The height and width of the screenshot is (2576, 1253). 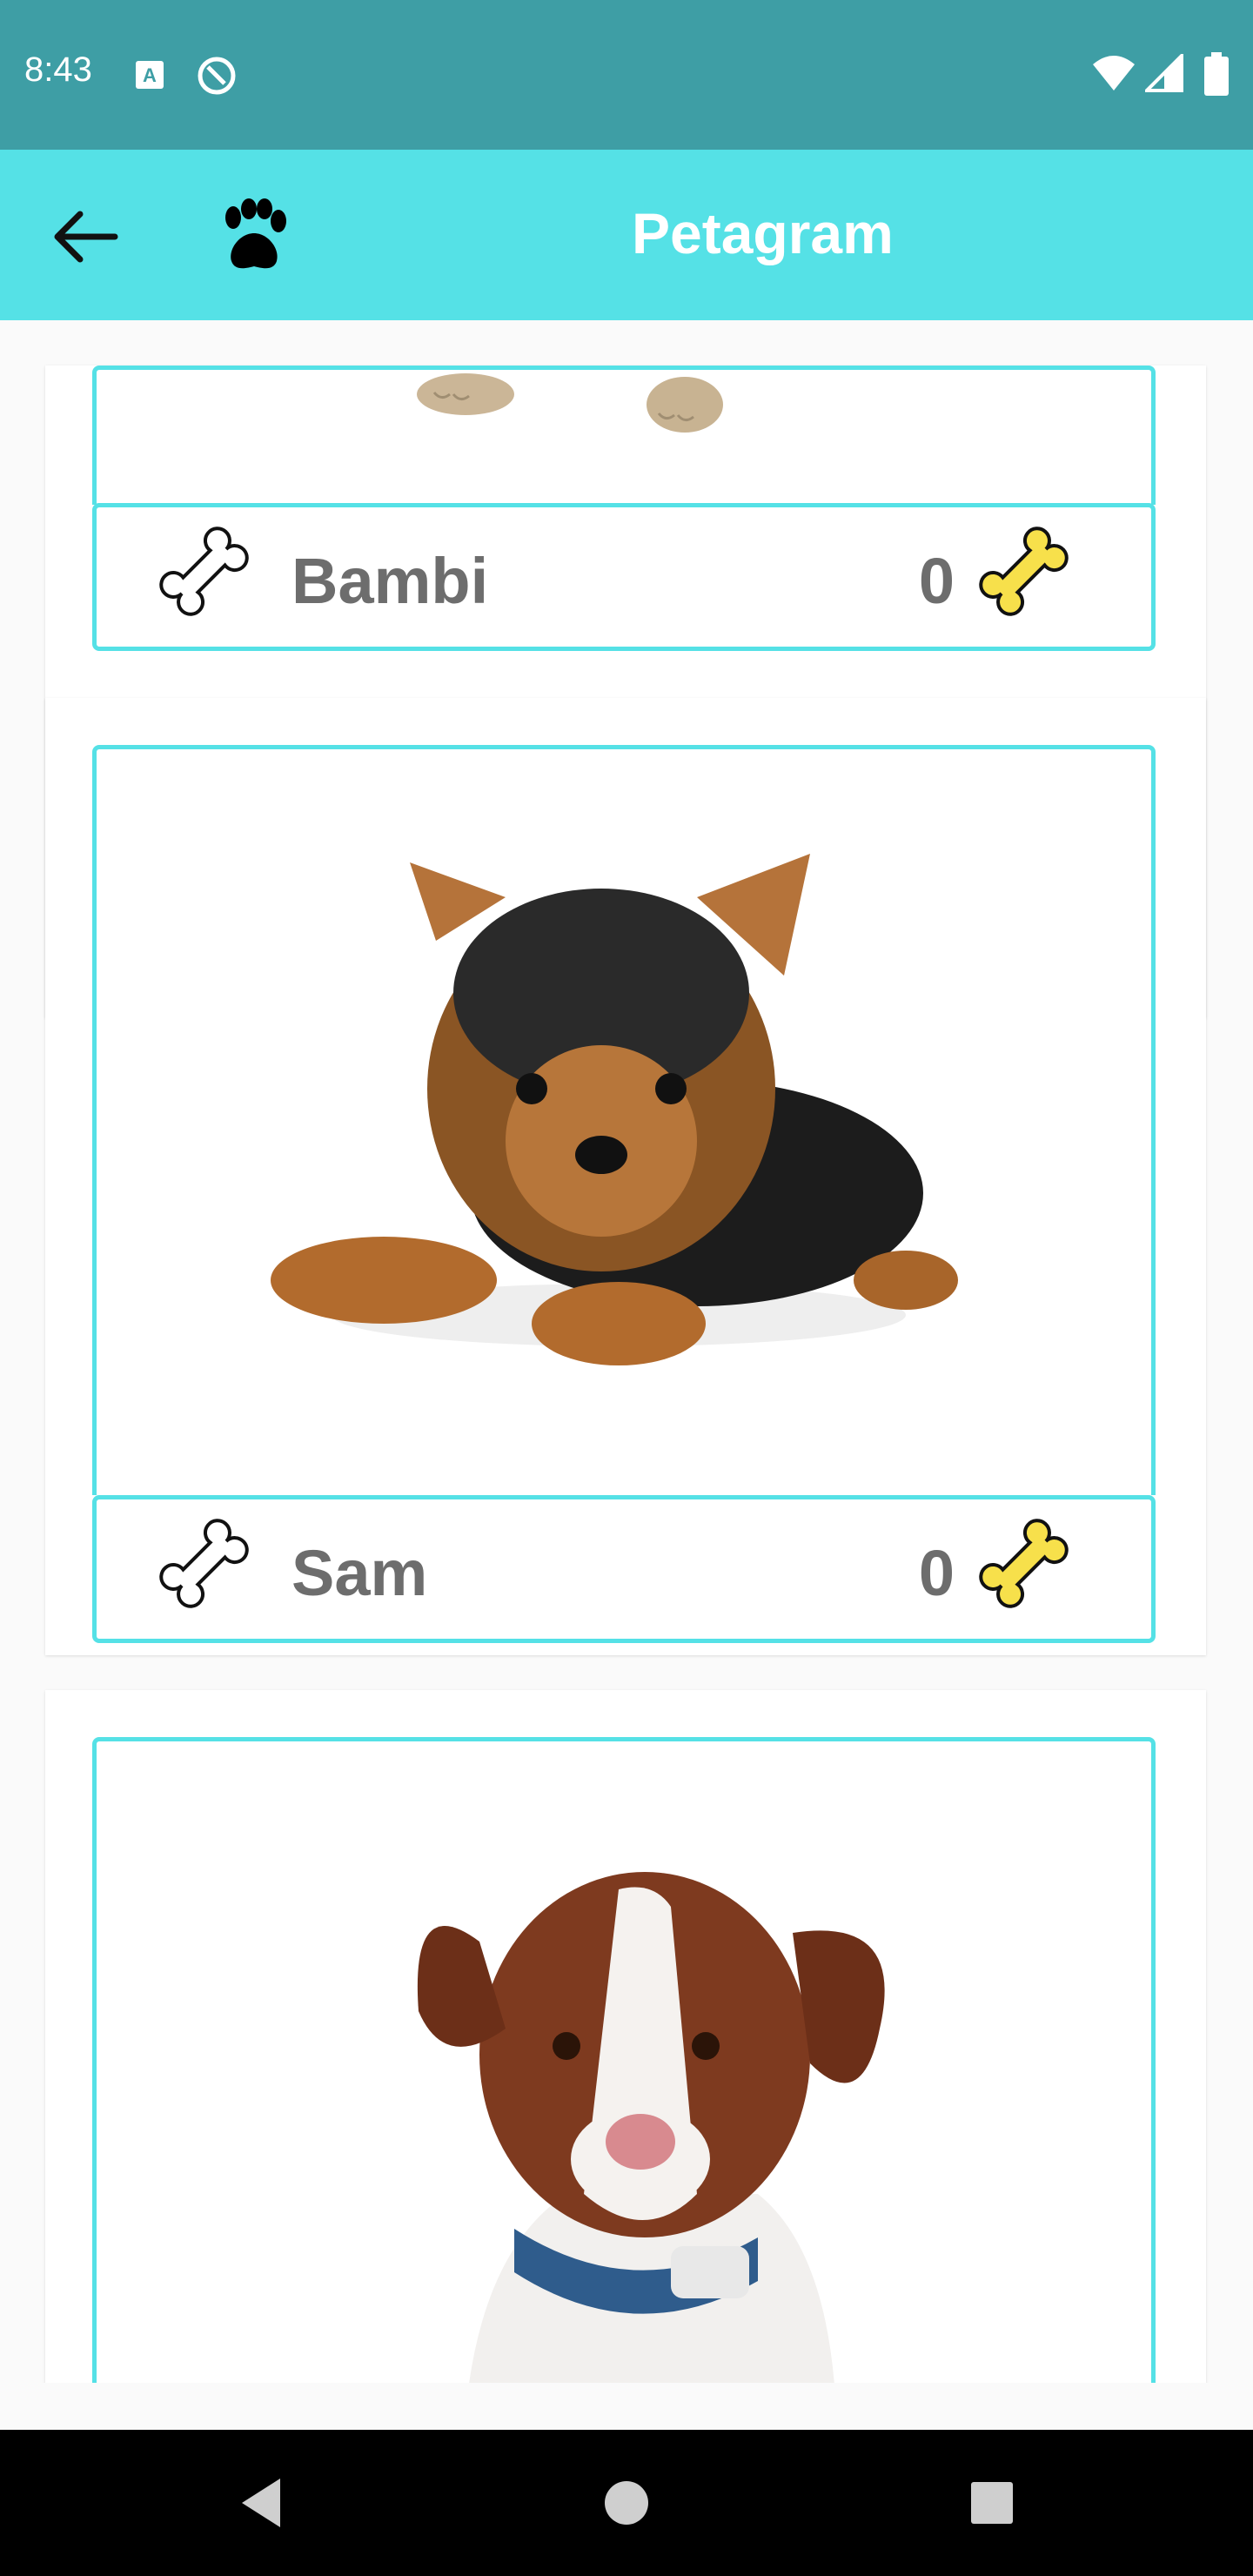 What do you see at coordinates (85, 237) in the screenshot?
I see `arrow-back-icon` at bounding box center [85, 237].